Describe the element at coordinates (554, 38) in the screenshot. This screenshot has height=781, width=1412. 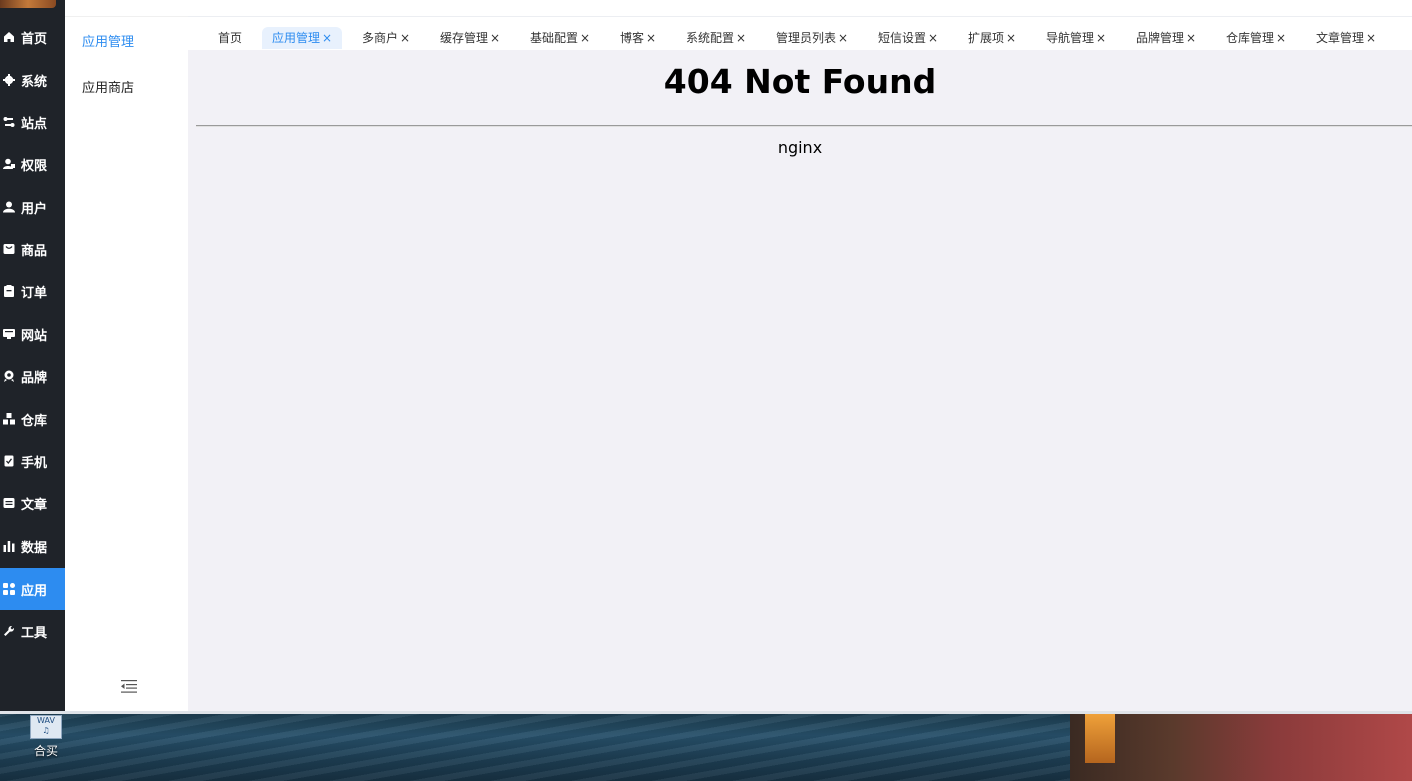
I see `tab-label: 基础配置` at that location.